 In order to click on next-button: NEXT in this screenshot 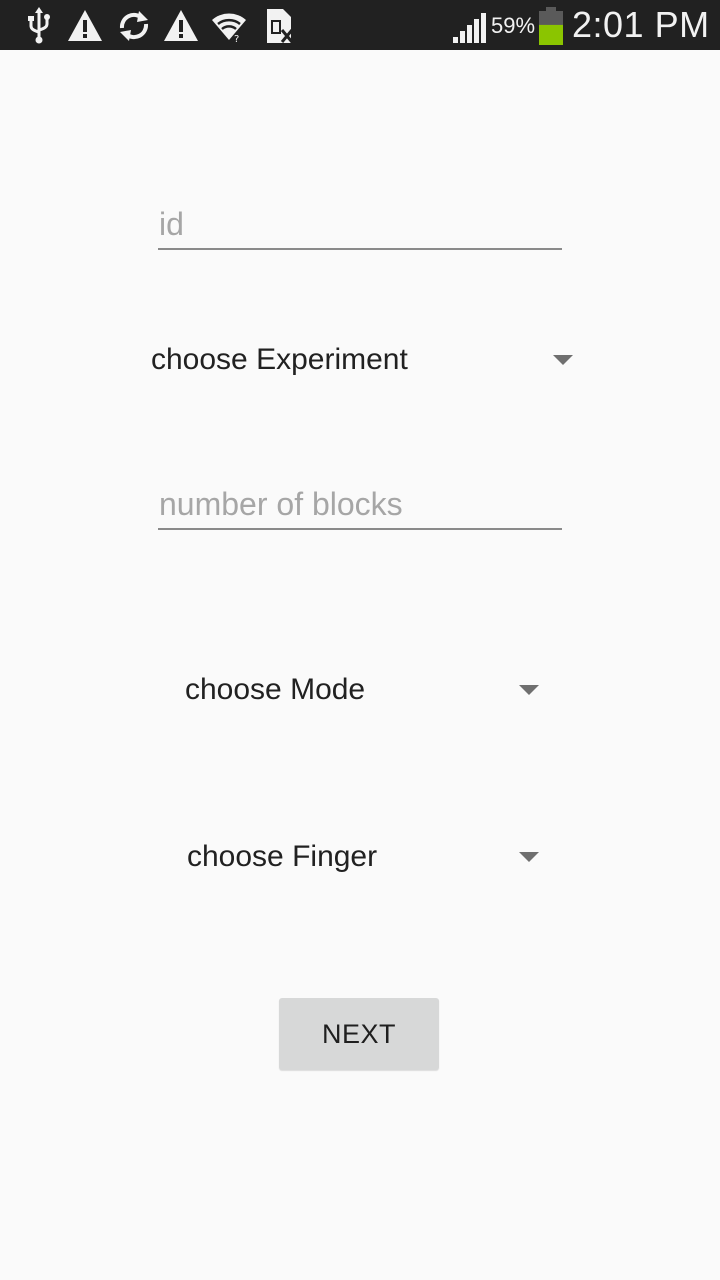, I will do `click(359, 1034)`.